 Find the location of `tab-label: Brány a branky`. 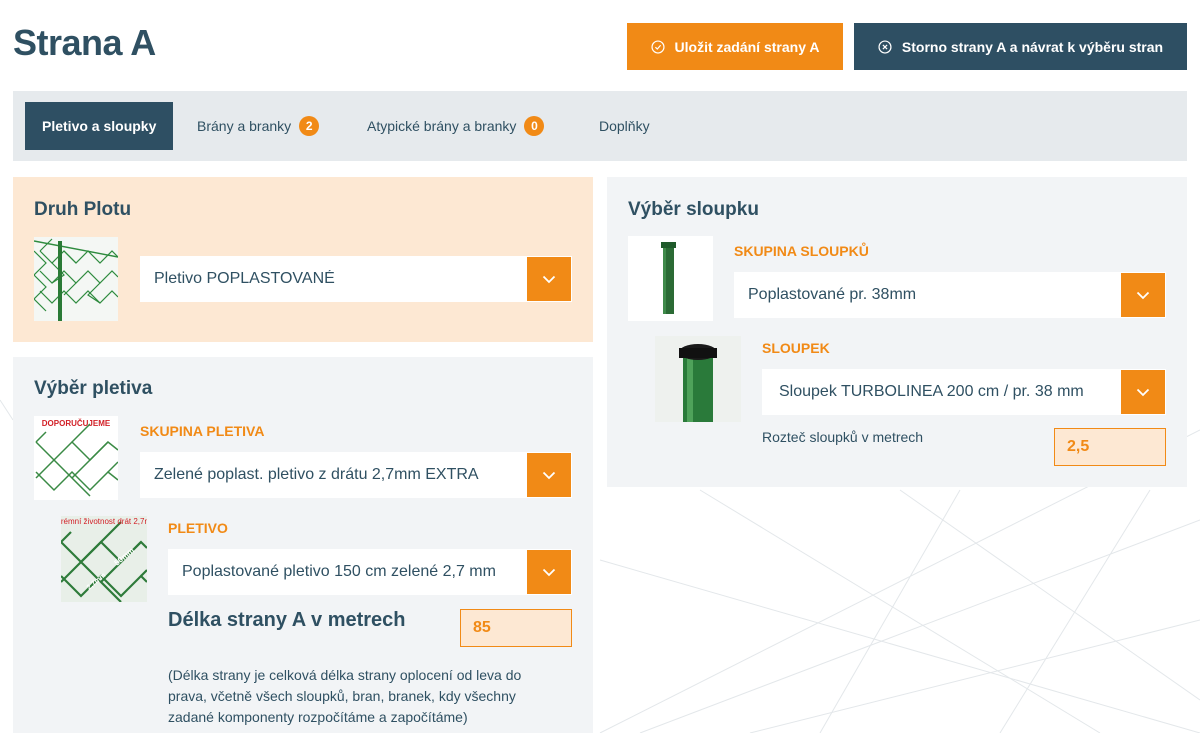

tab-label: Brány a branky is located at coordinates (244, 126).